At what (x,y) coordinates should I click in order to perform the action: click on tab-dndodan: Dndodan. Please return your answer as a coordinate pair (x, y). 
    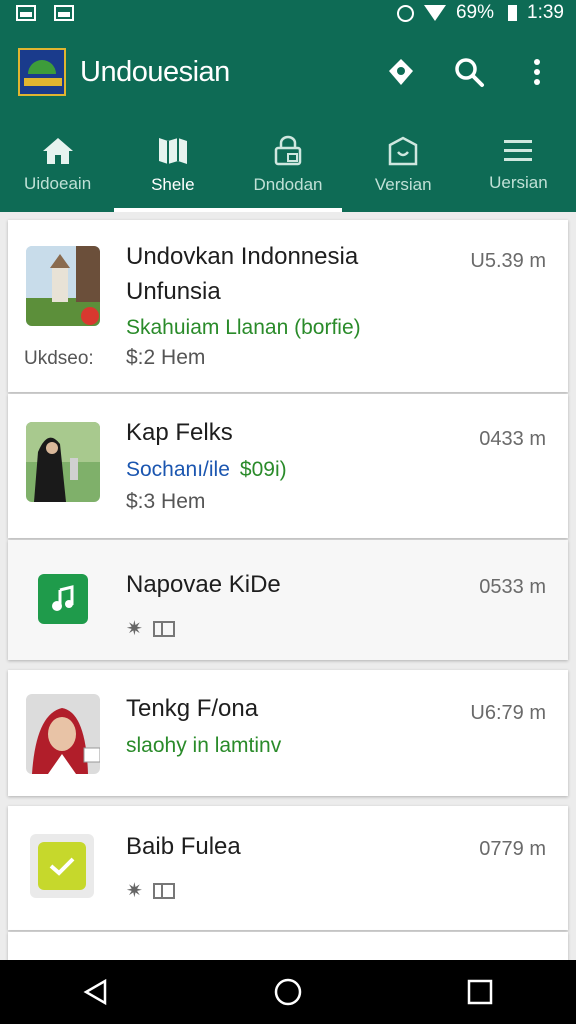
    Looking at the image, I should click on (287, 165).